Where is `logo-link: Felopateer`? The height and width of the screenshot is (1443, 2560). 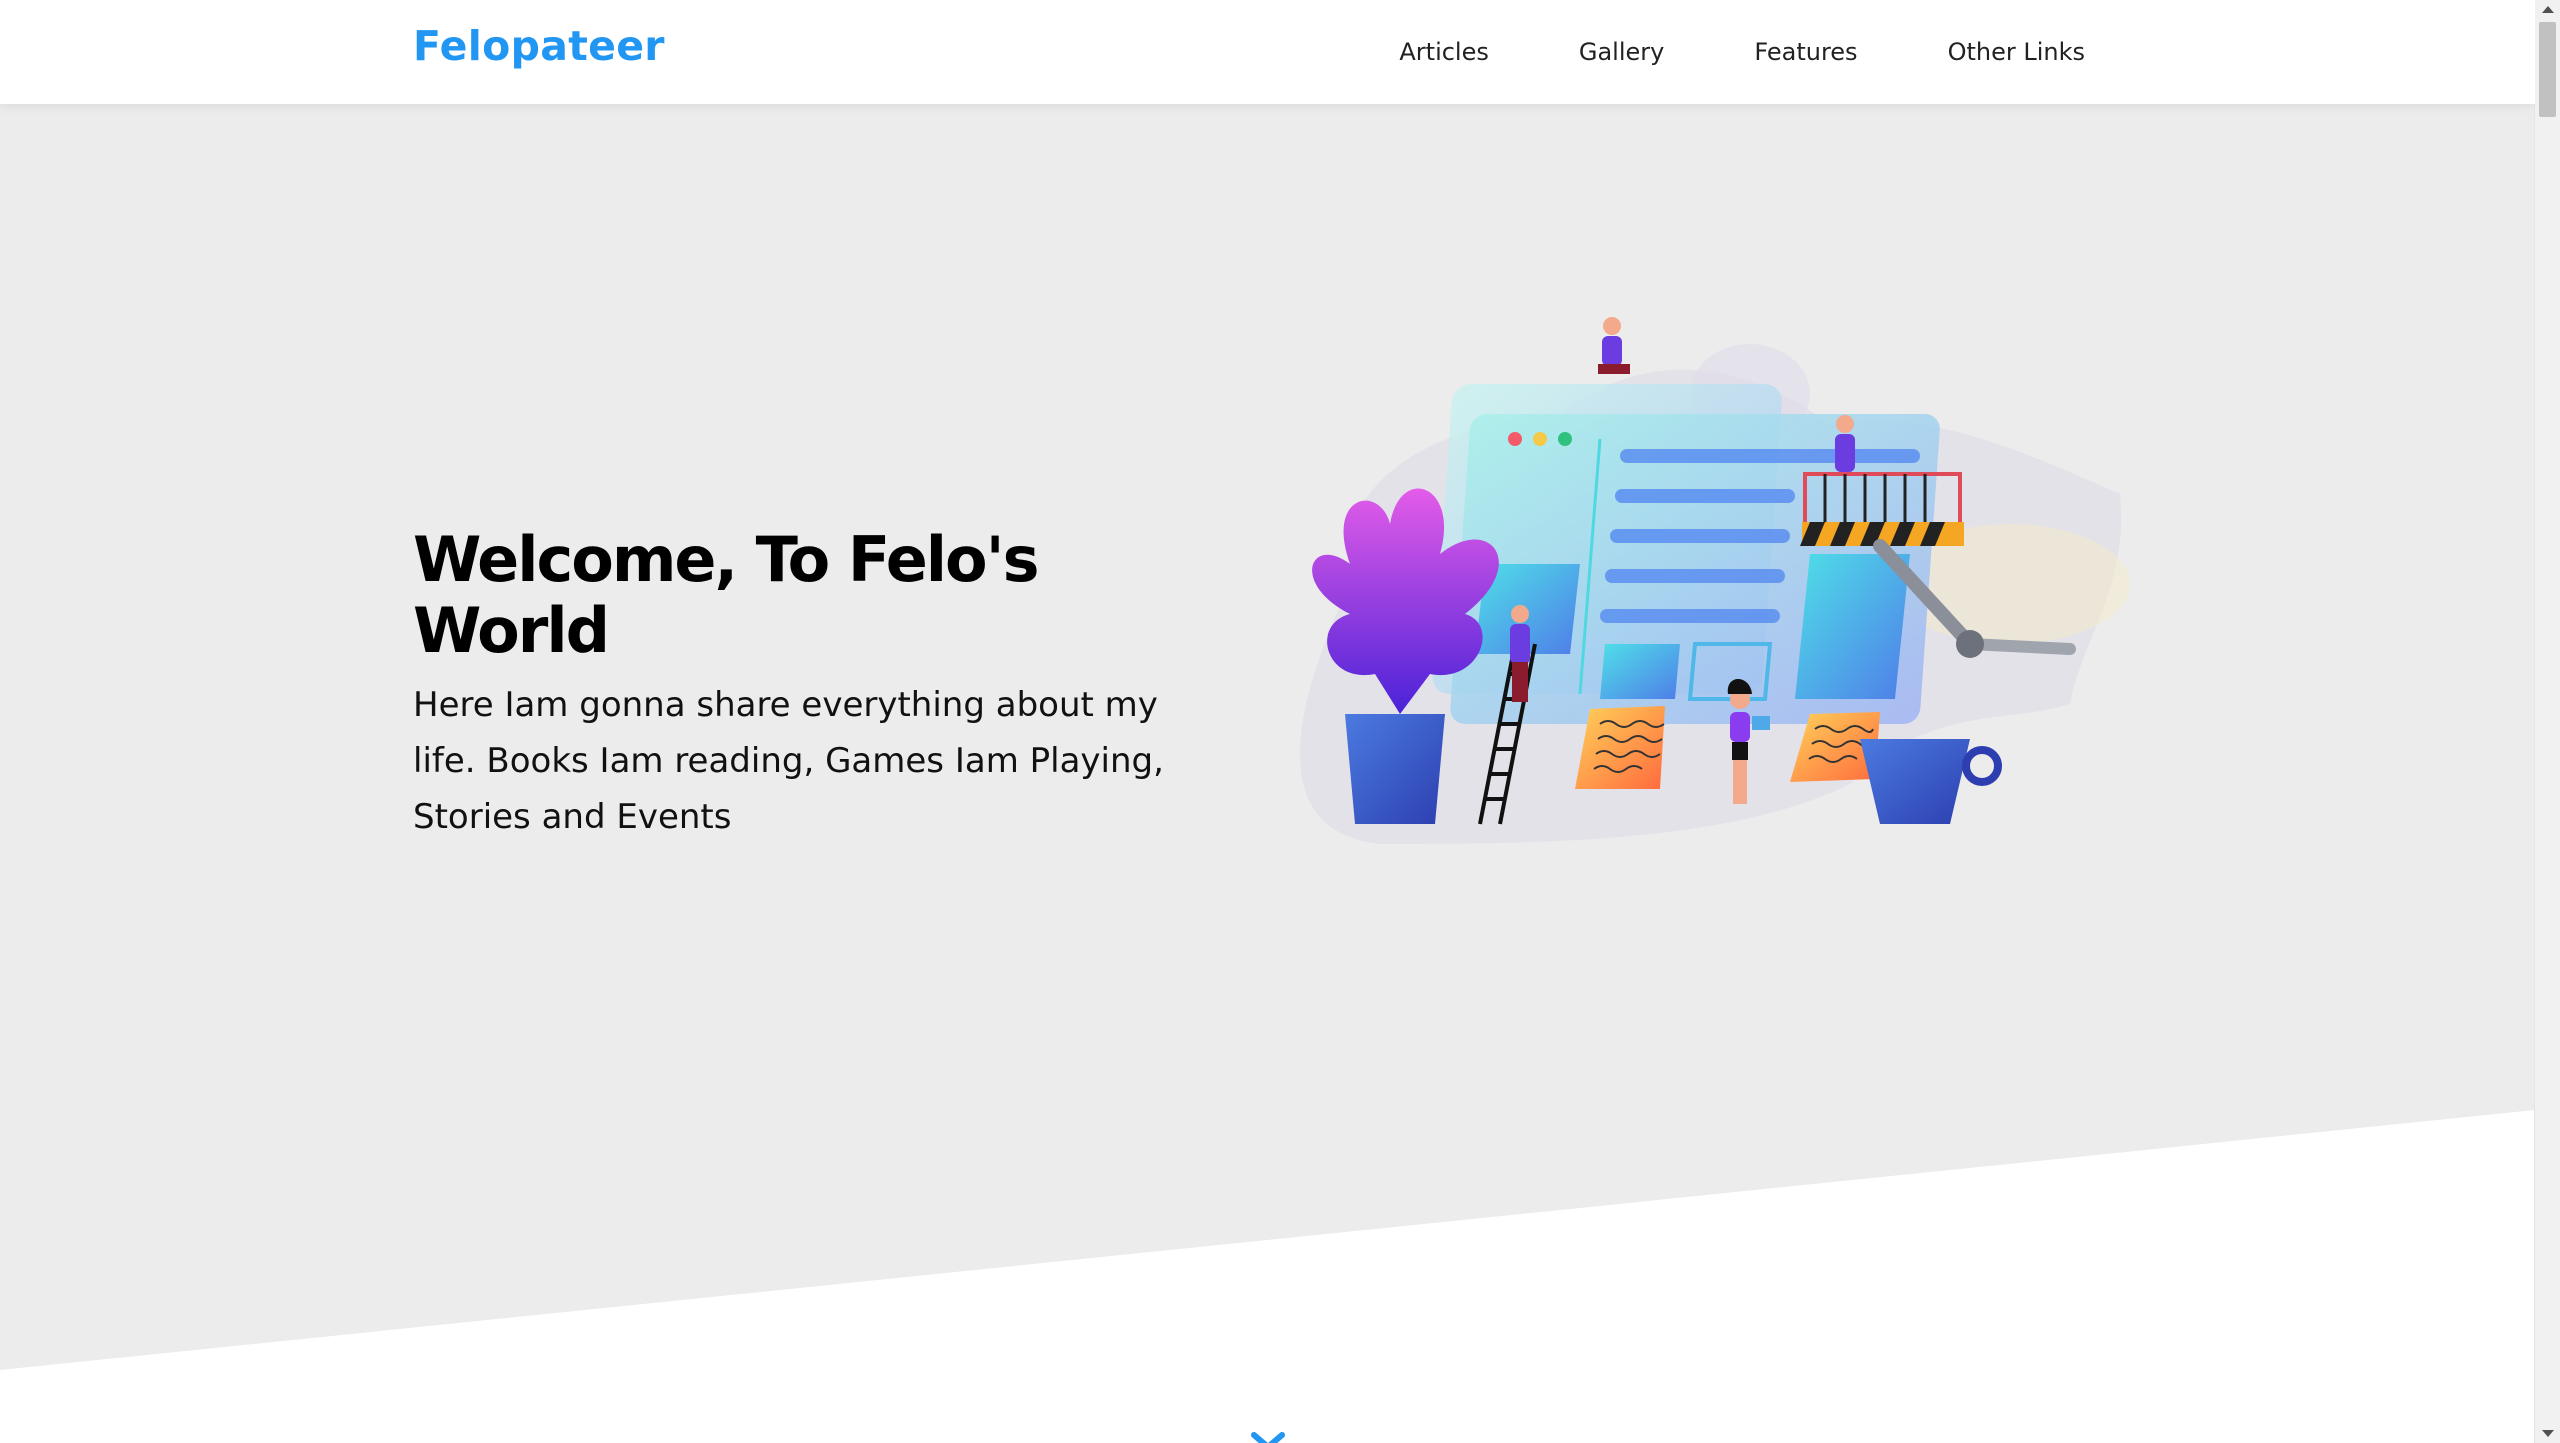
logo-link: Felopateer is located at coordinates (539, 46).